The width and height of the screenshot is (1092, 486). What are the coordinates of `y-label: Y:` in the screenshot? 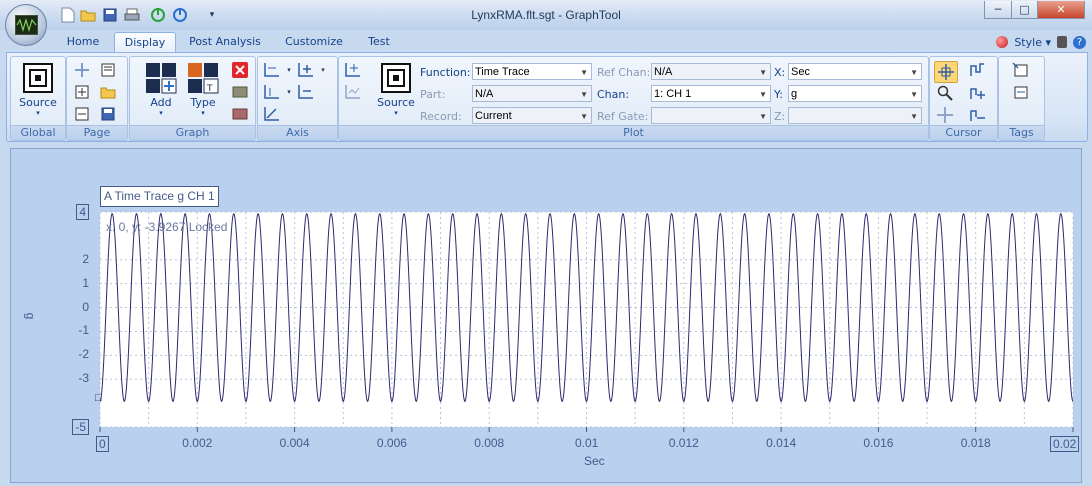 It's located at (778, 94).